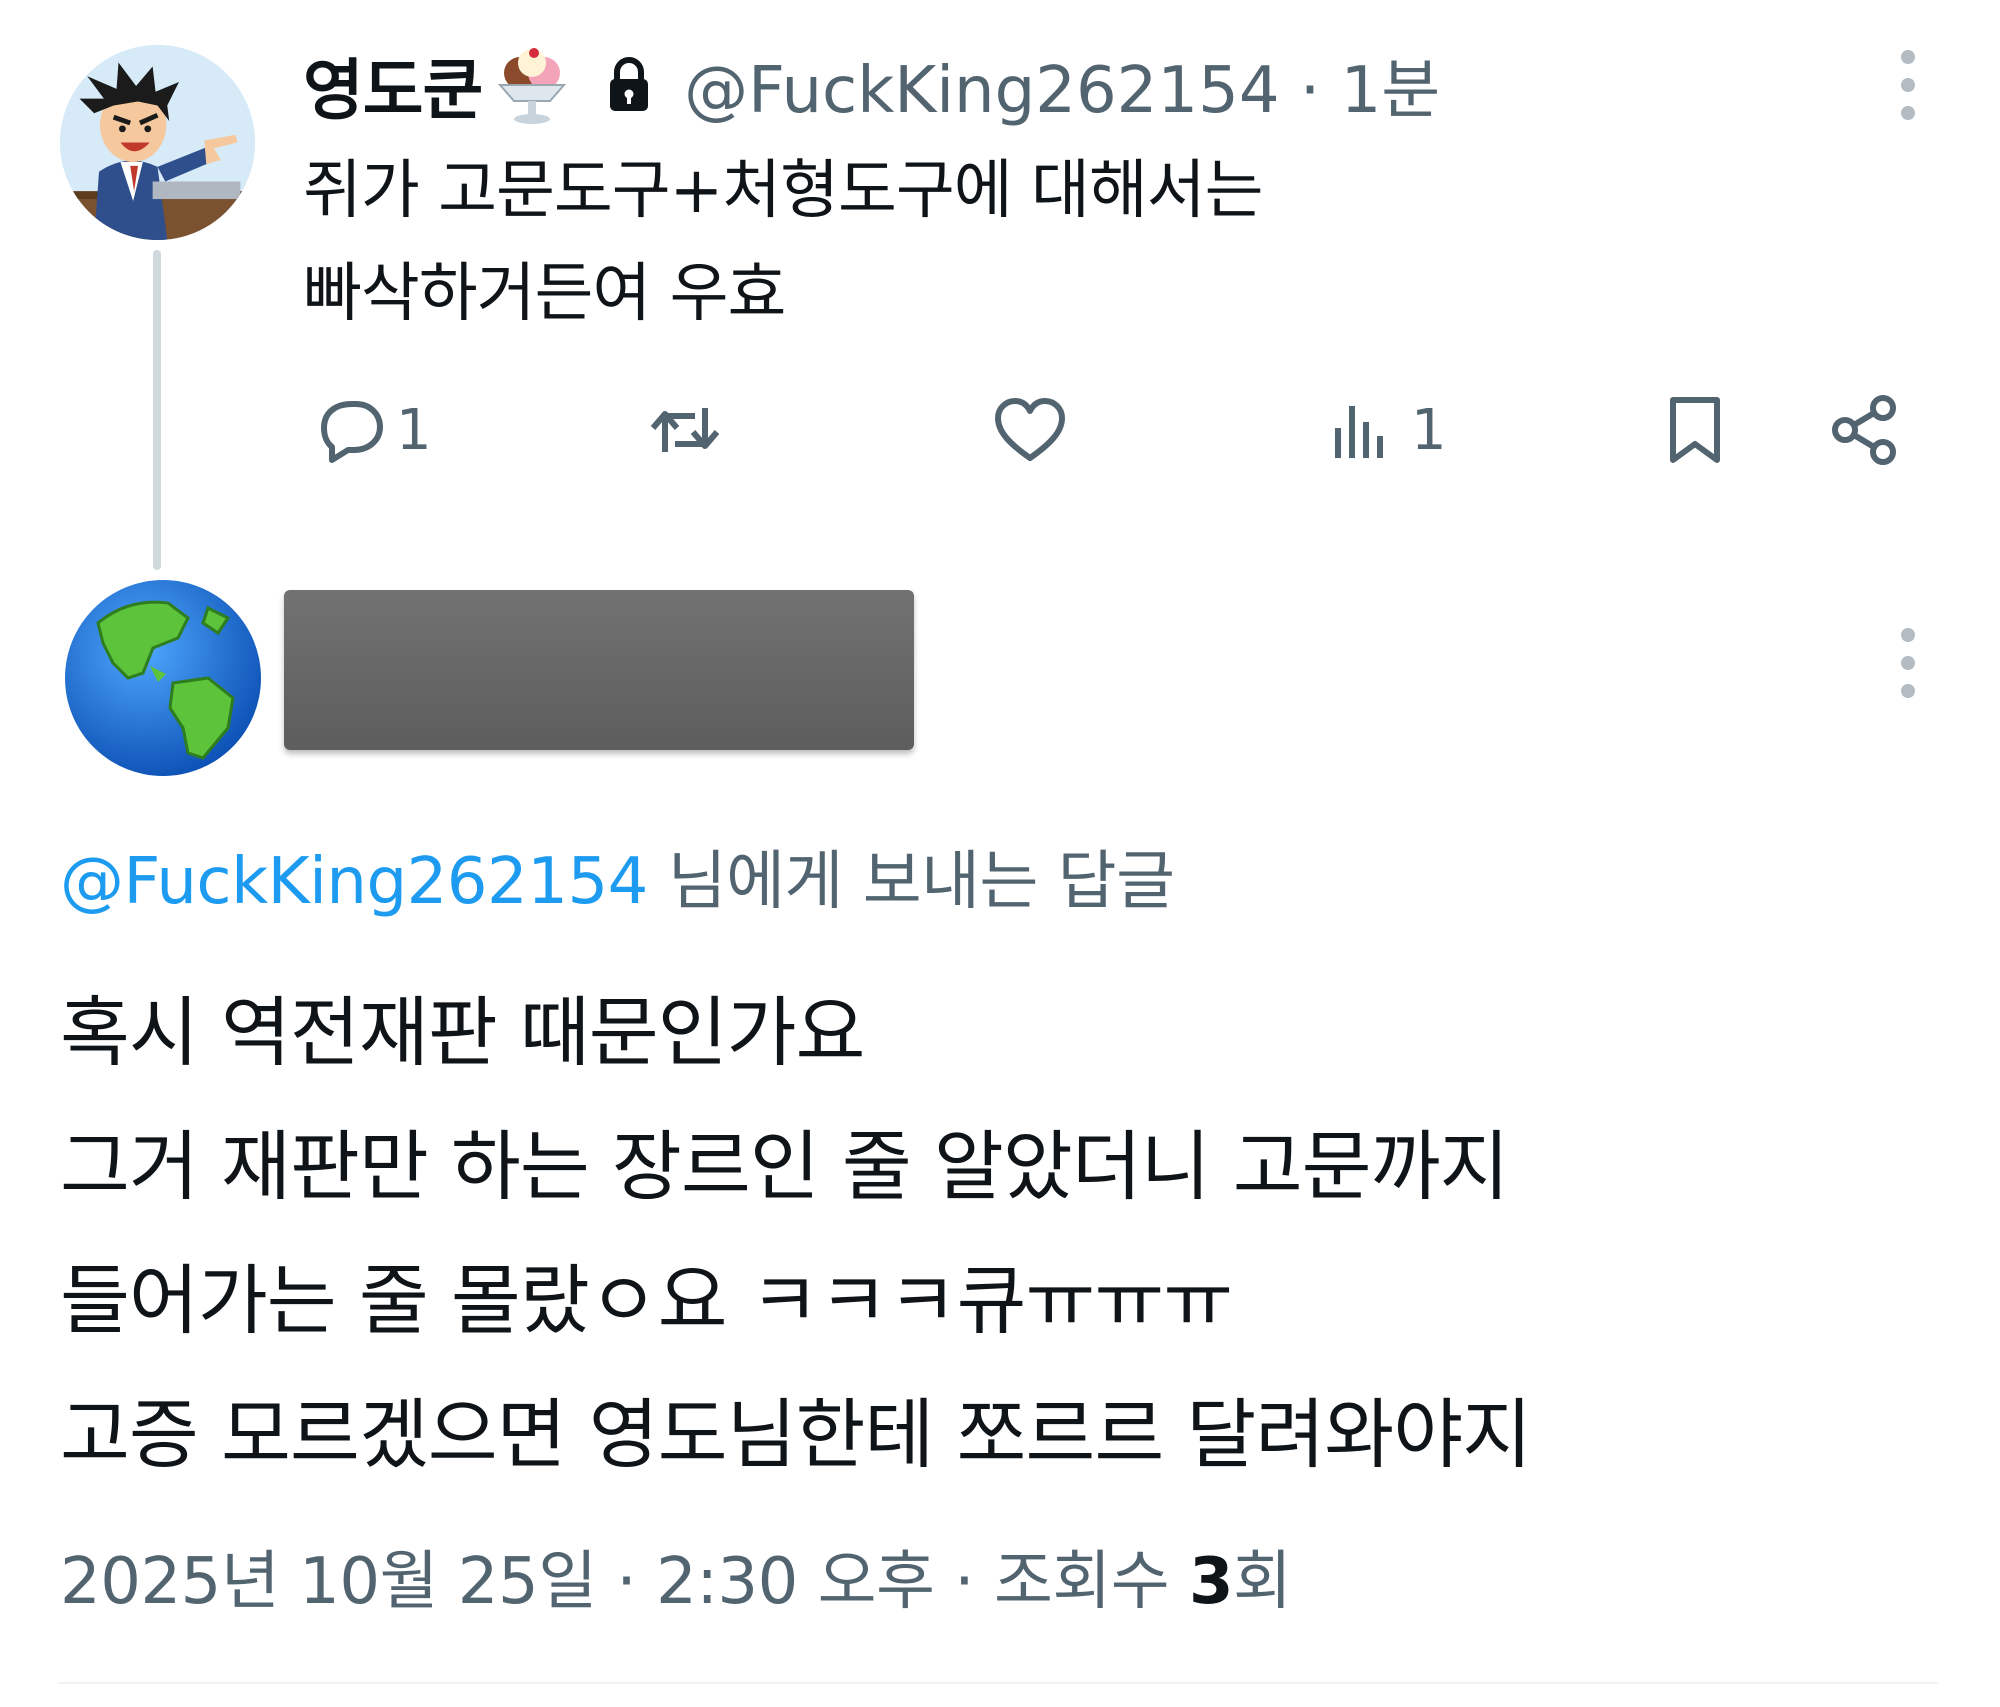  Describe the element at coordinates (1429, 430) in the screenshot. I see `views-count: 1` at that location.